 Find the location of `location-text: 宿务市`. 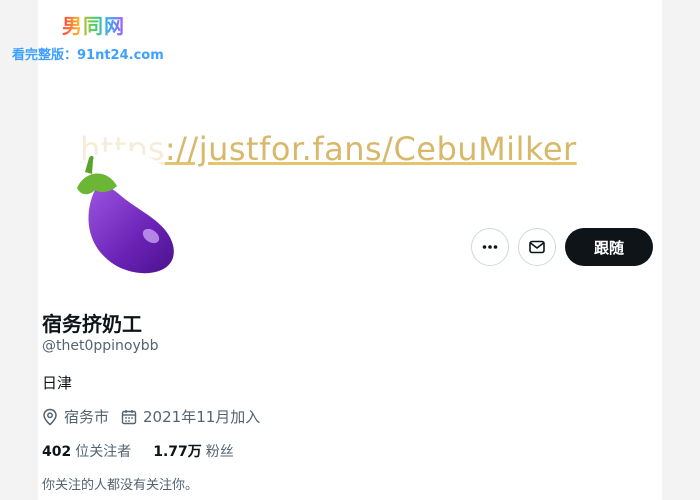

location-text: 宿务市 is located at coordinates (87, 417).